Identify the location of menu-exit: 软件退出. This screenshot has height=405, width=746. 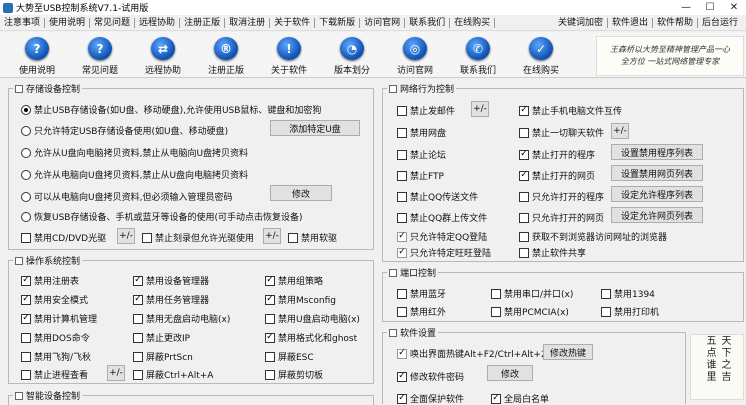
(630, 23).